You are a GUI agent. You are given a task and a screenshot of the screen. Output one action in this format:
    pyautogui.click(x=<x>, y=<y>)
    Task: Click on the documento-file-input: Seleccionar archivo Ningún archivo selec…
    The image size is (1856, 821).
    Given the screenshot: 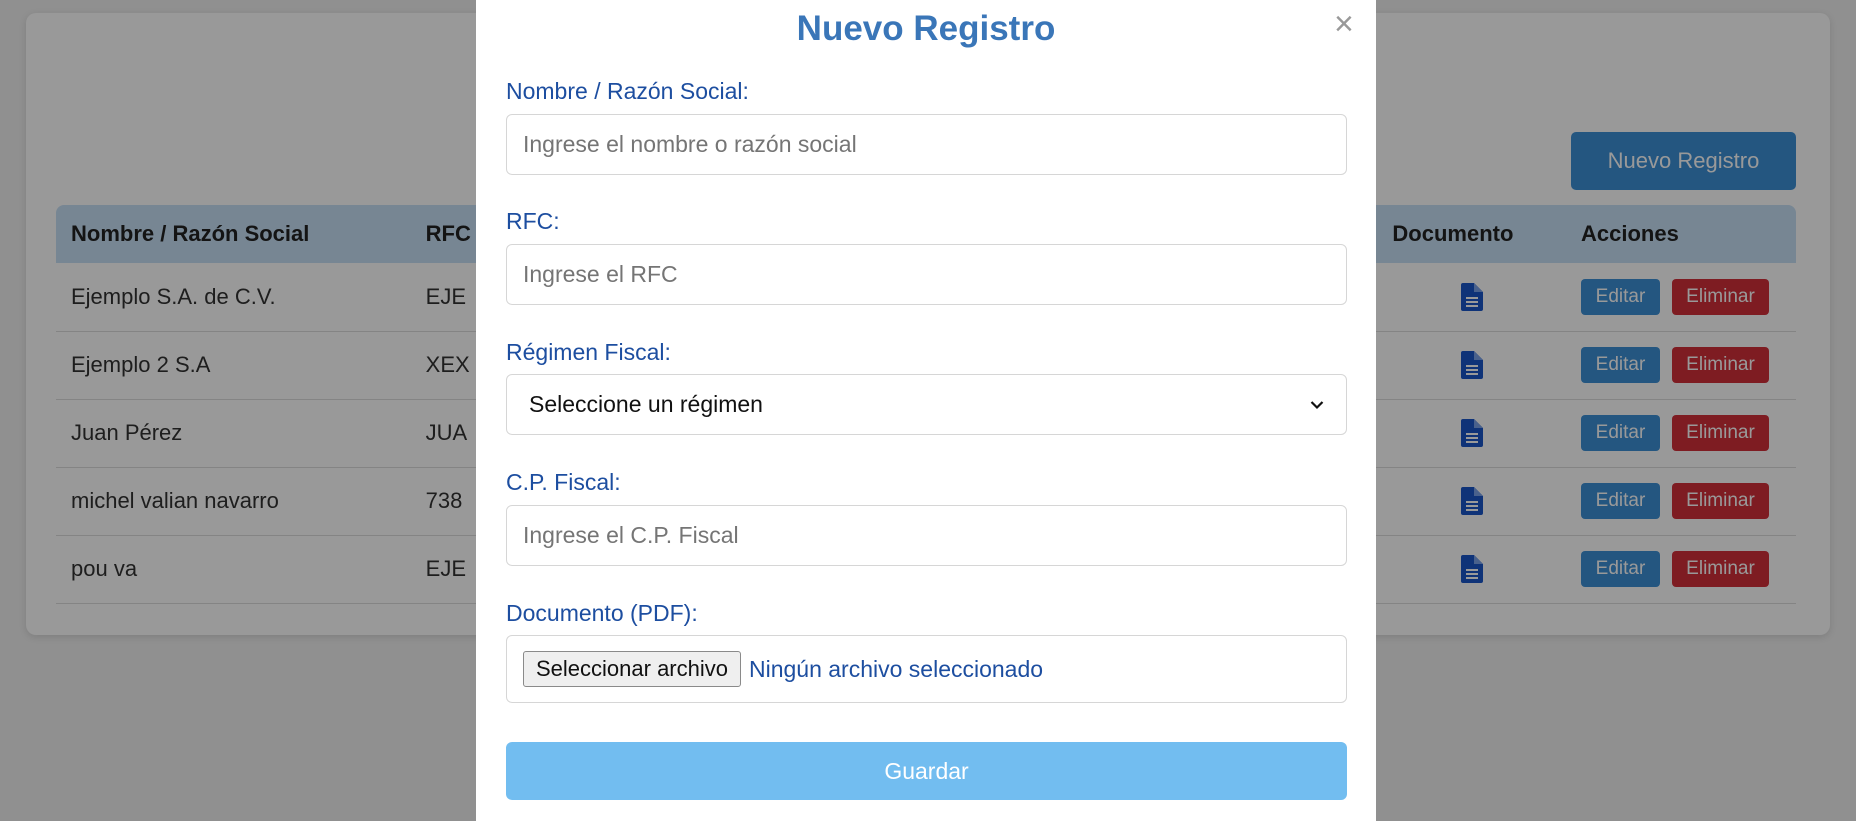 What is the action you would take?
    pyautogui.click(x=926, y=669)
    